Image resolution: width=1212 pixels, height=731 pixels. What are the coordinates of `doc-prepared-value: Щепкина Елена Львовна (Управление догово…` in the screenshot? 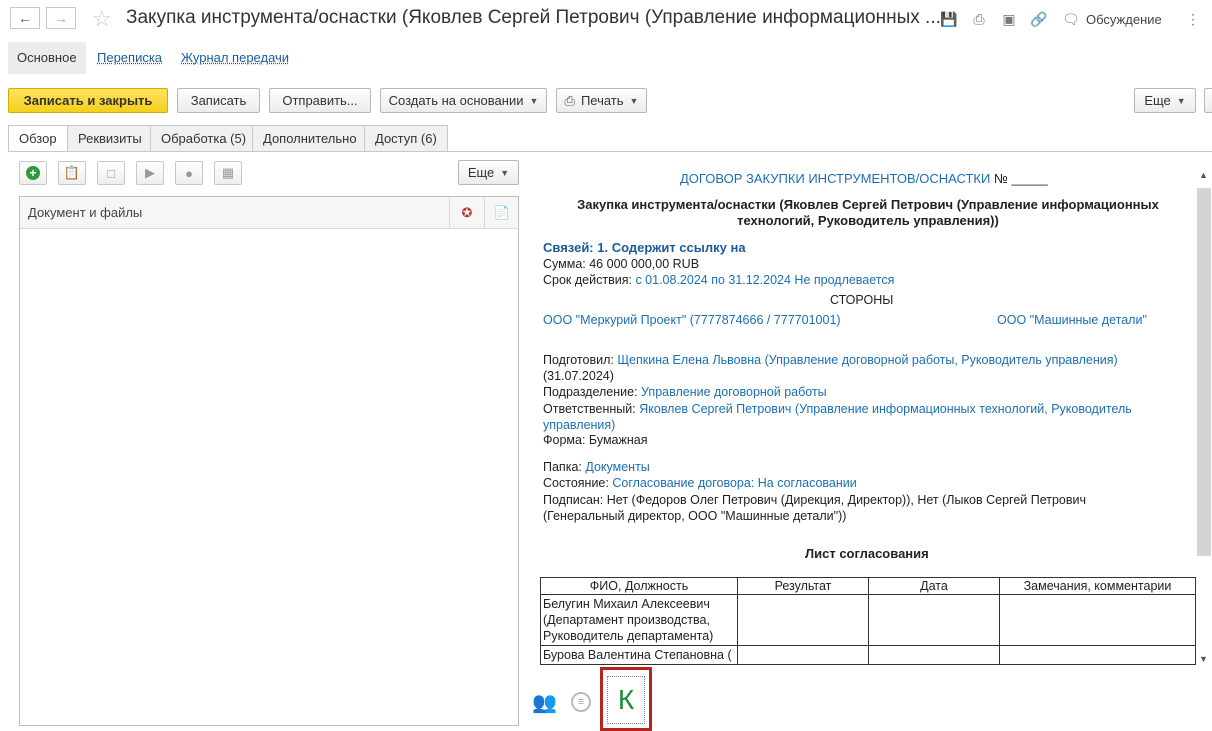 It's located at (867, 360).